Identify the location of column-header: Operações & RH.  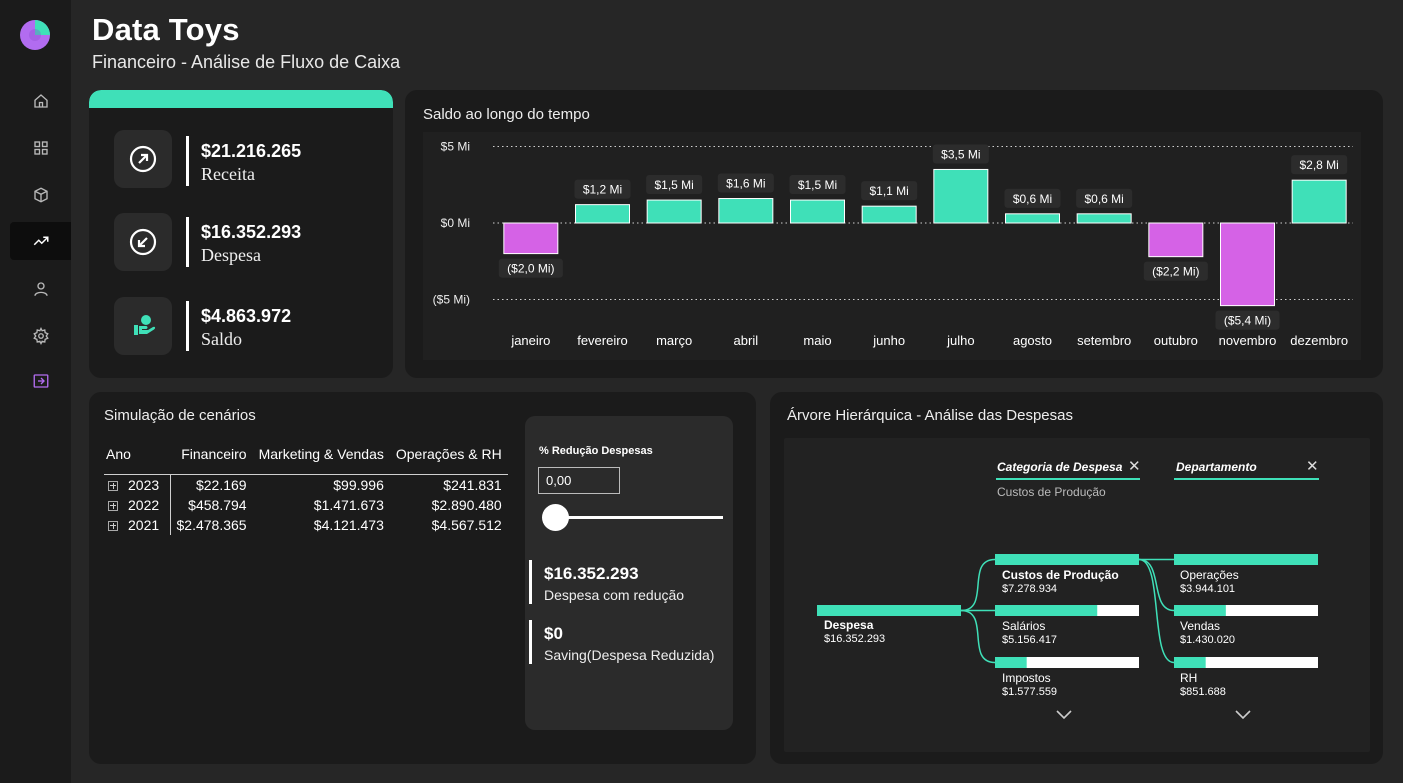
(448, 459).